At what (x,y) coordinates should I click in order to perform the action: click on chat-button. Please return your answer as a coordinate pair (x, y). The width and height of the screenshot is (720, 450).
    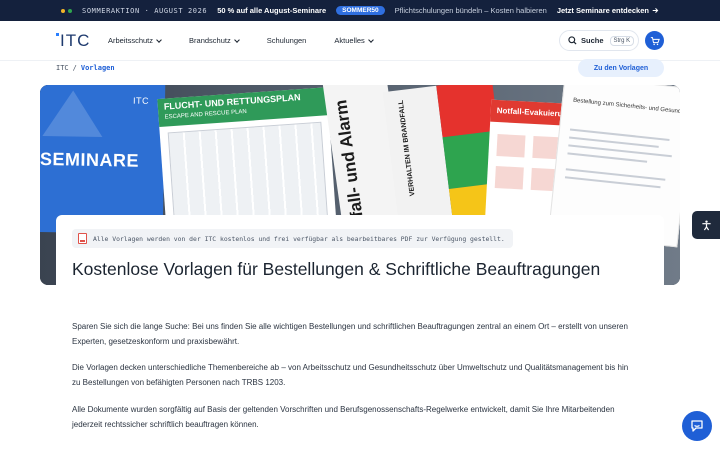
    Looking at the image, I should click on (697, 426).